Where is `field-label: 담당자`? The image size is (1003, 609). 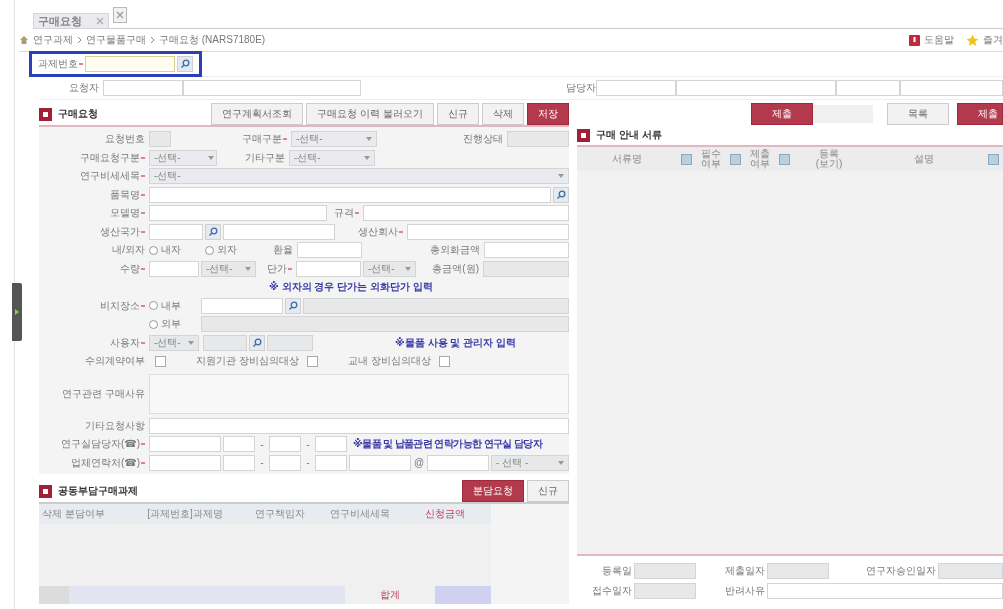
field-label: 담당자 is located at coordinates (581, 88).